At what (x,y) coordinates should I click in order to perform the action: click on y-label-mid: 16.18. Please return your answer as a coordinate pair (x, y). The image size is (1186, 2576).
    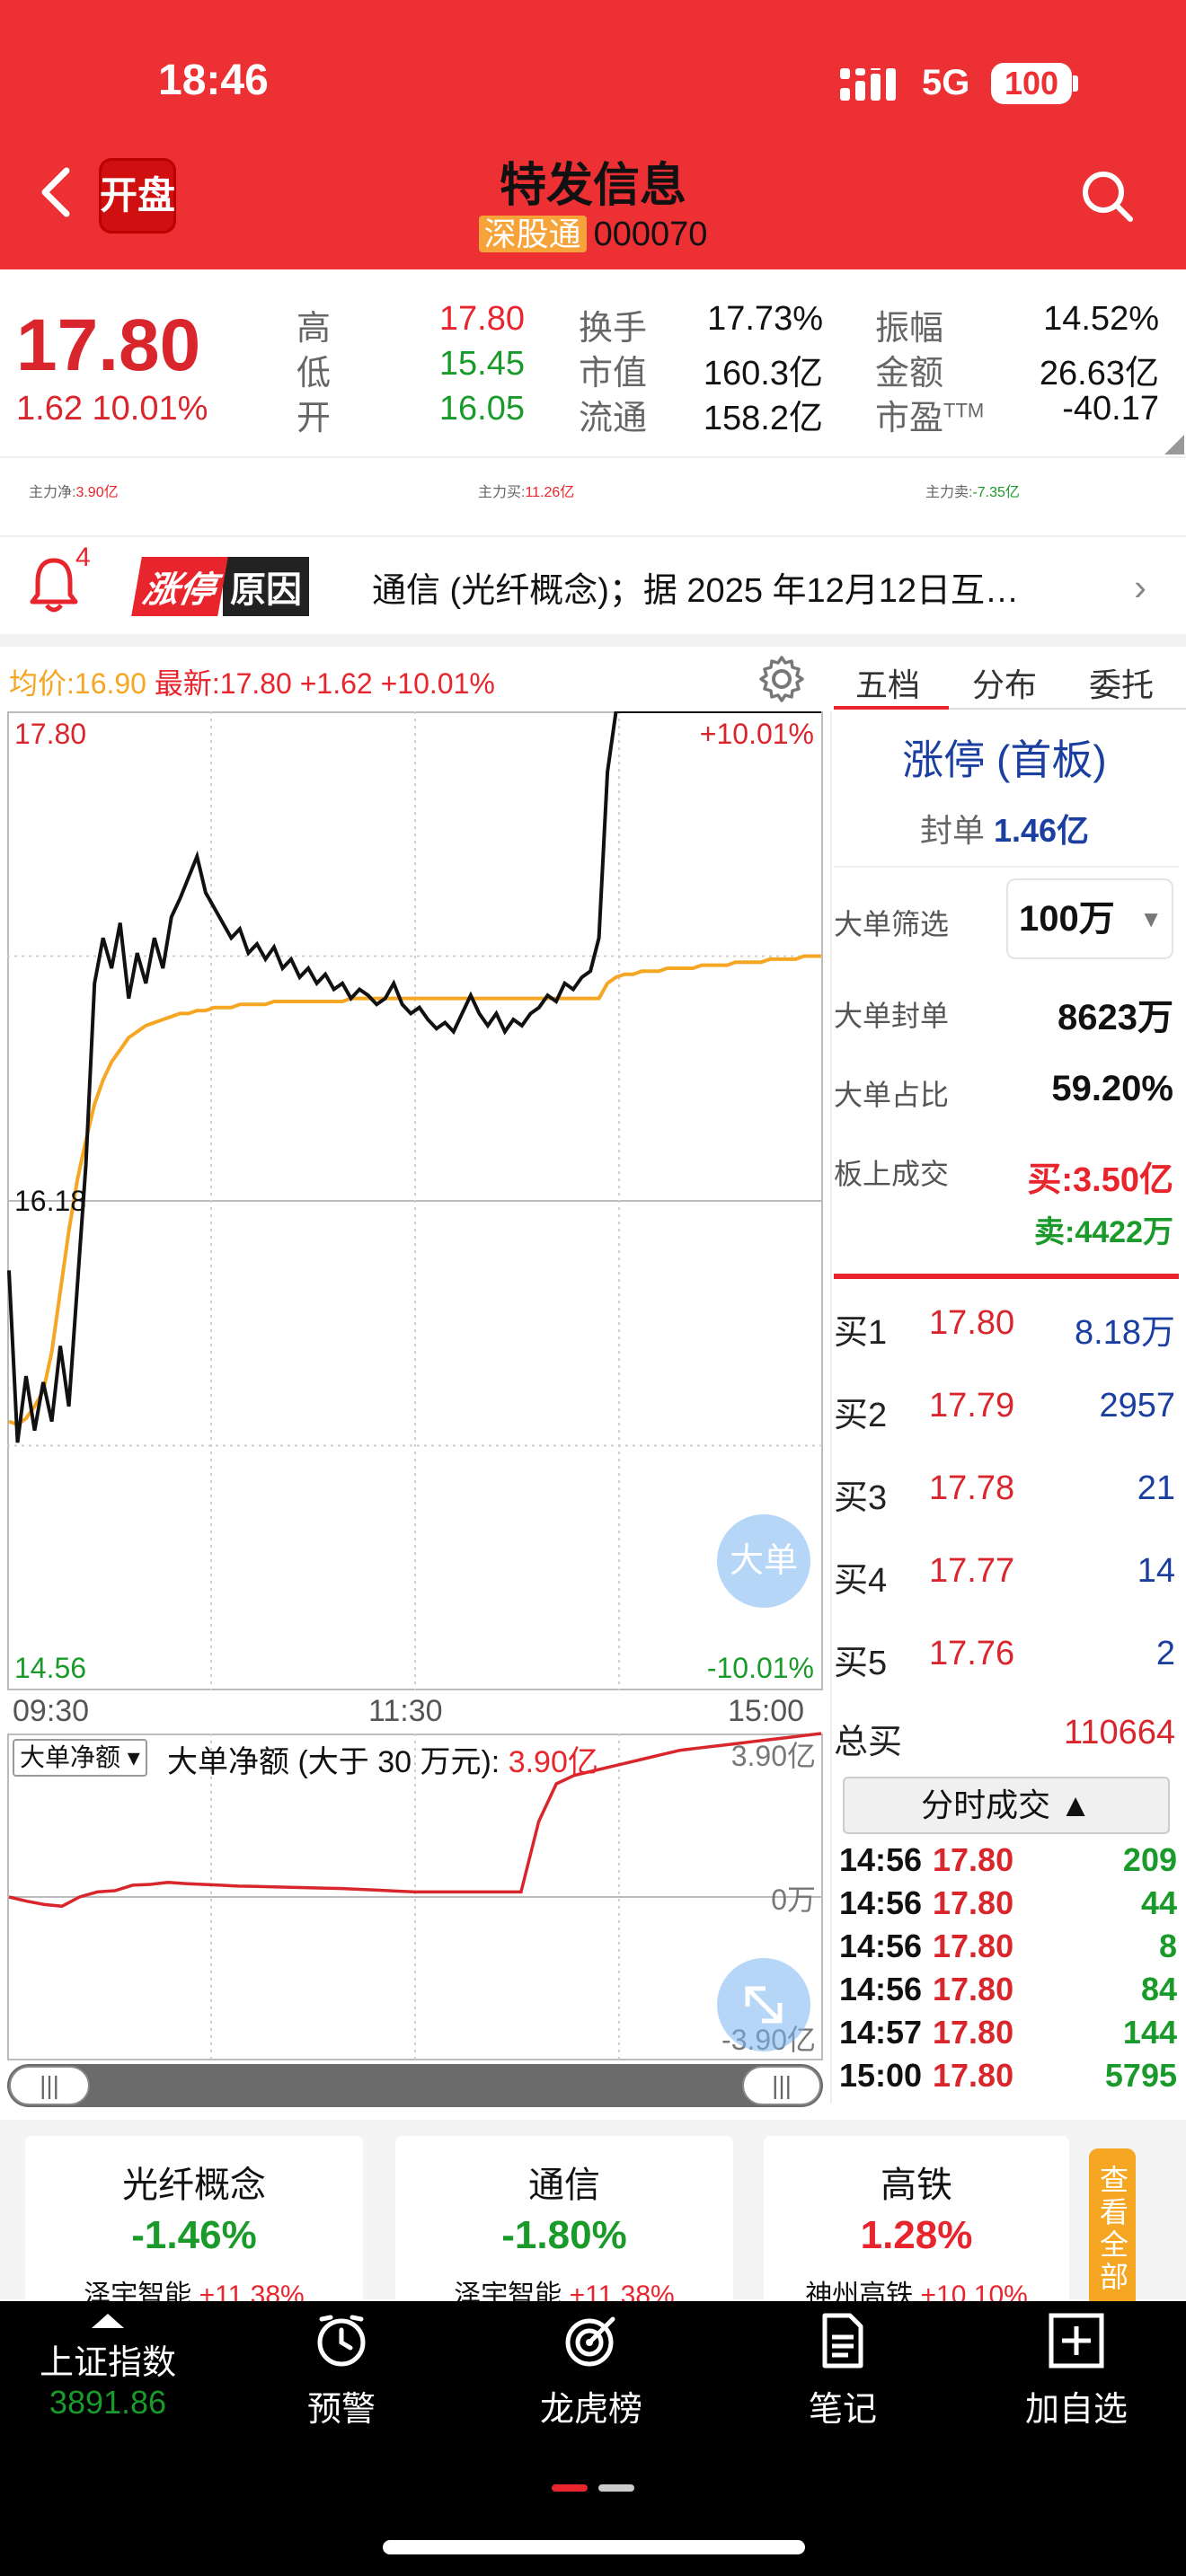
    Looking at the image, I should click on (50, 1201).